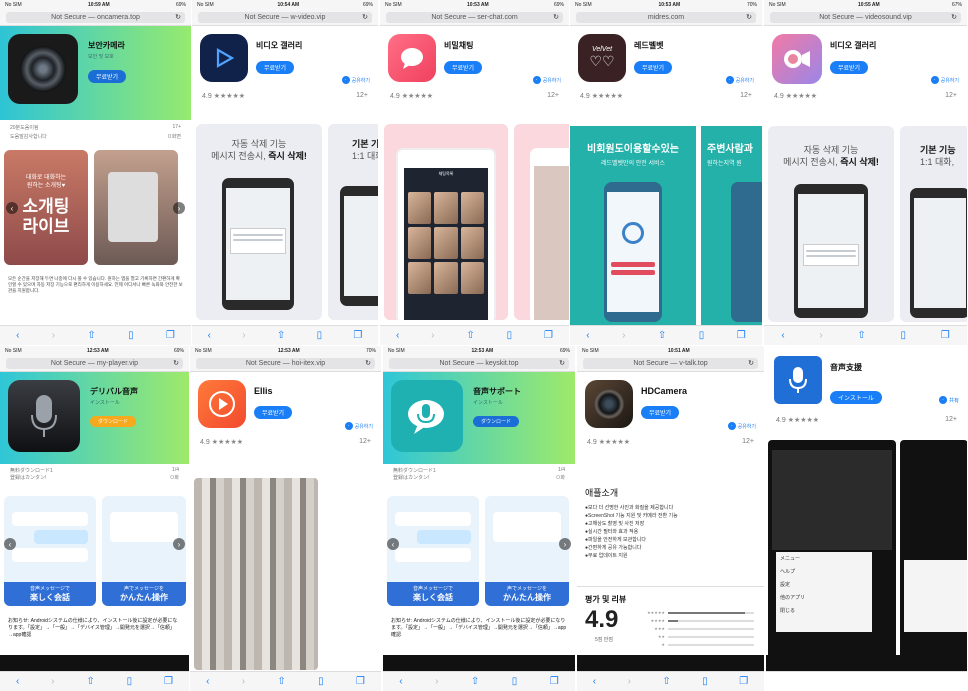 The image size is (968, 691). I want to click on address-field: midres.com ↻, so click(666, 17).